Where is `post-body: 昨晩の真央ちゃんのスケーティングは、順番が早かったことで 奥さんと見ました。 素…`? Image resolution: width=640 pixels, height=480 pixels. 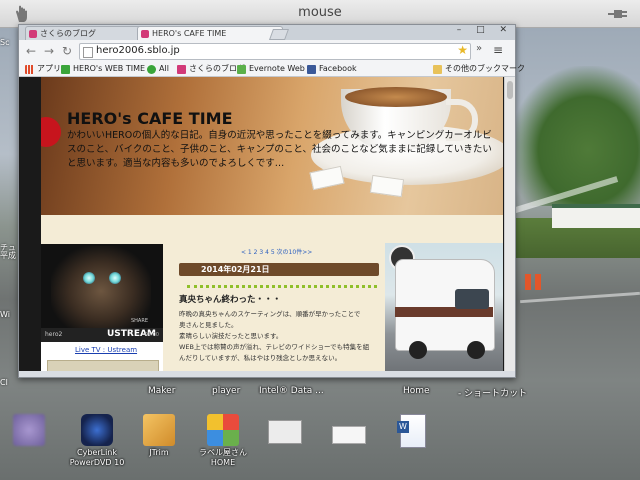
post-body: 昨晩の真央ちゃんのスケーティングは、順番が早かったことで 奥さんと見ました。 素… is located at coordinates (279, 336).